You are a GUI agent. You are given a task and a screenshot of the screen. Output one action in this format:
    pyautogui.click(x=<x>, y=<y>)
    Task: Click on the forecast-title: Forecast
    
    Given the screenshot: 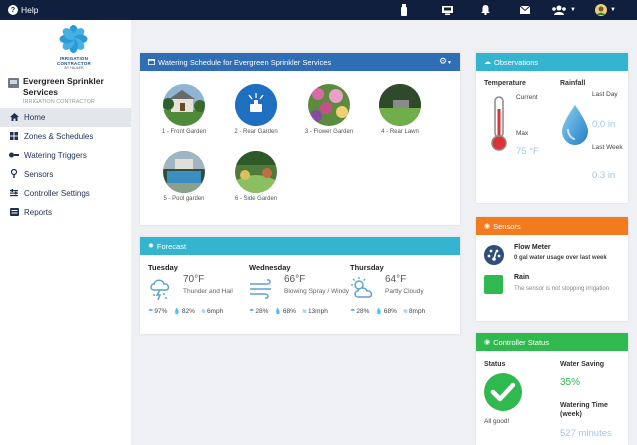 What is the action you would take?
    pyautogui.click(x=171, y=246)
    